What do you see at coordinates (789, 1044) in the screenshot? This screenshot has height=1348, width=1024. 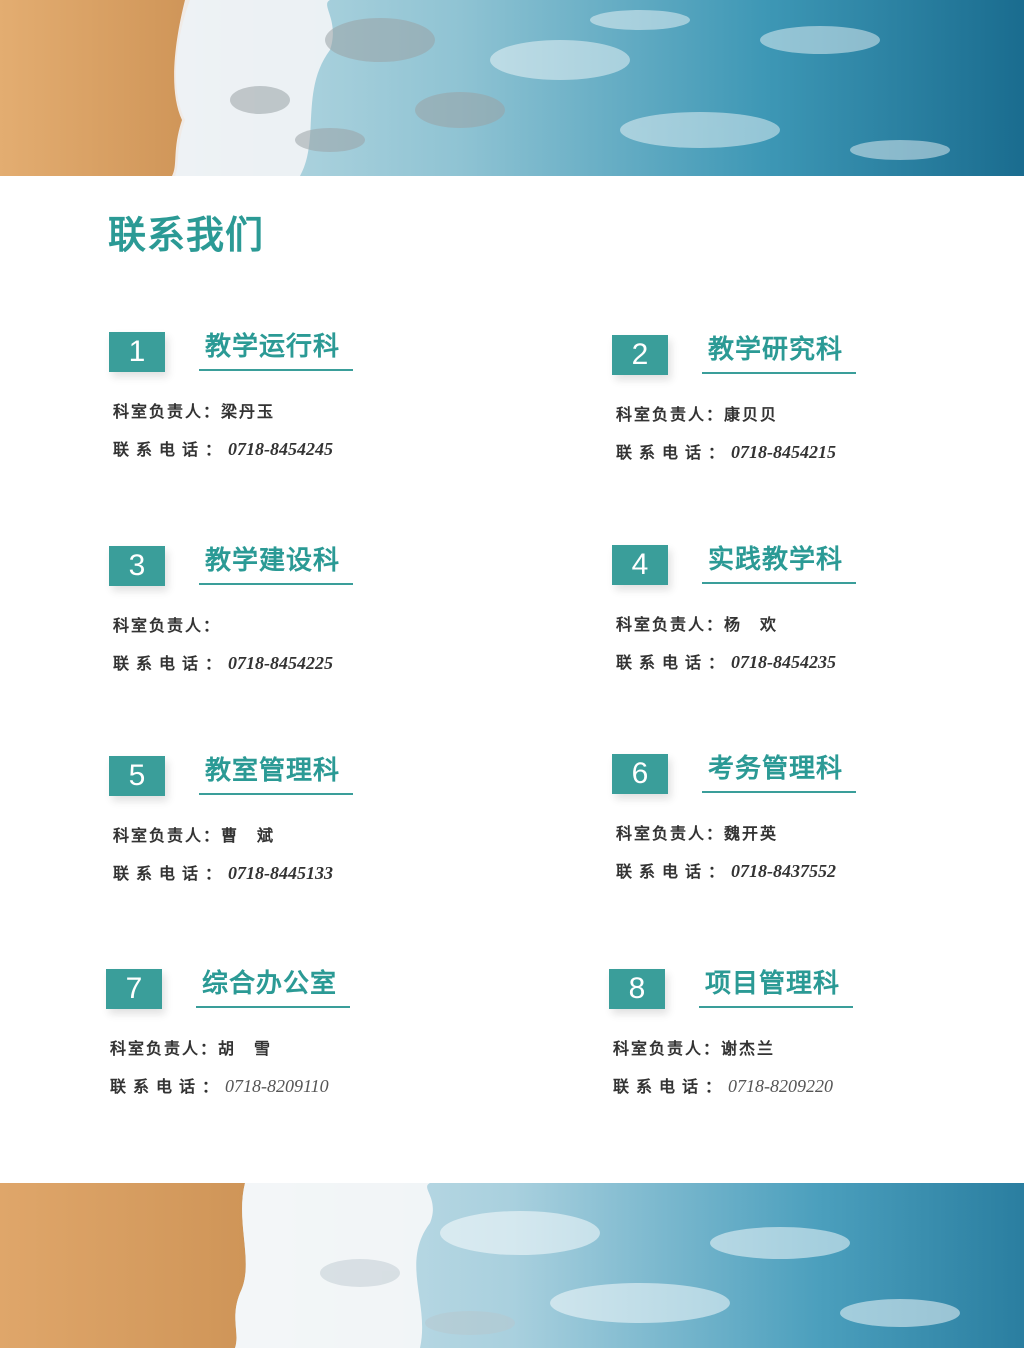 I see `department-card: 8 项目管理科 科室负责人：谢杰兰 联系电话：0718-8209220` at bounding box center [789, 1044].